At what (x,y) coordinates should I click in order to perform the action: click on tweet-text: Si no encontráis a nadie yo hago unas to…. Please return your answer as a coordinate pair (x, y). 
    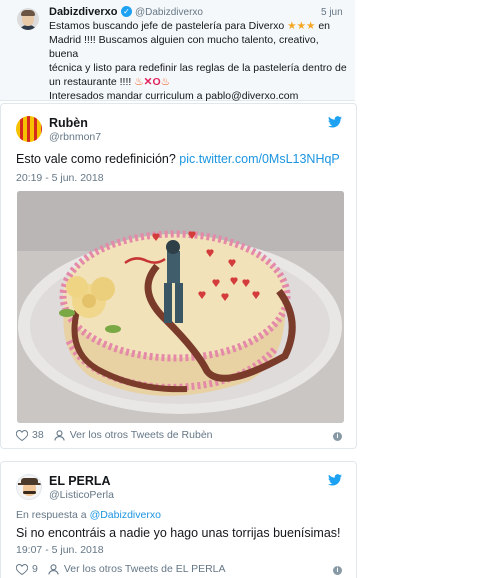
    Looking at the image, I should click on (178, 533).